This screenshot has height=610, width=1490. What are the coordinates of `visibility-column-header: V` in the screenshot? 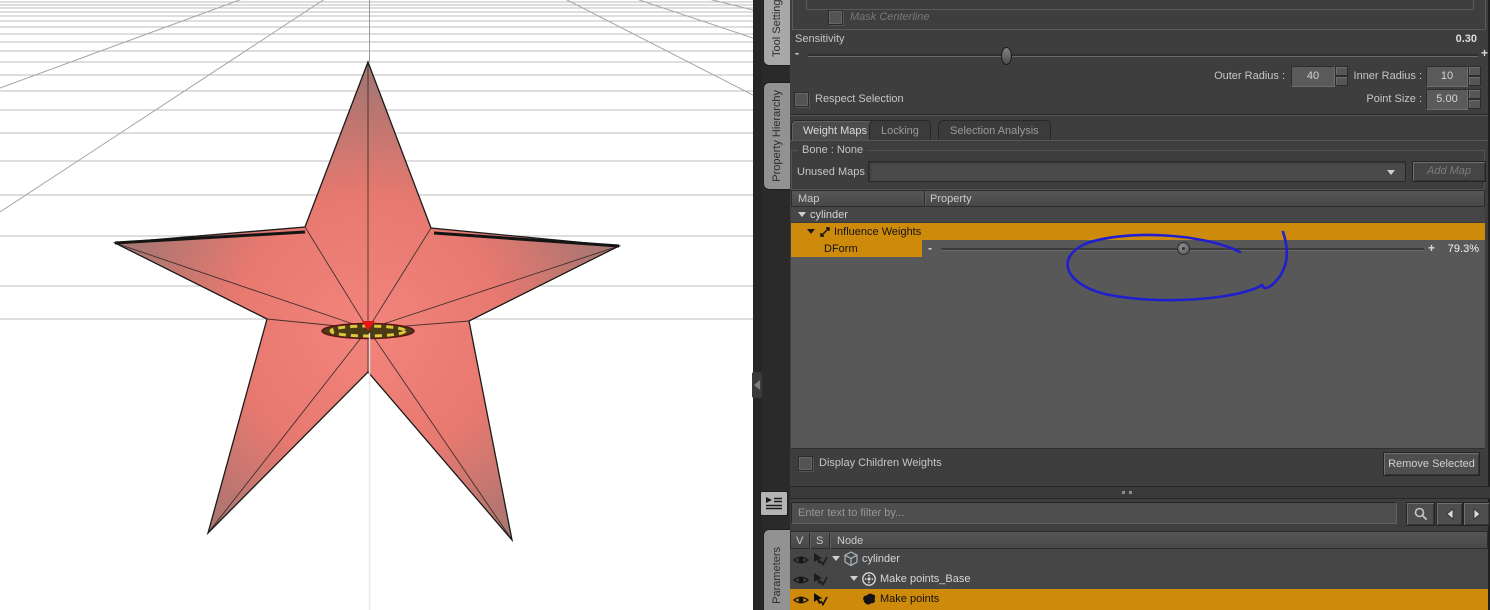 It's located at (799, 541).